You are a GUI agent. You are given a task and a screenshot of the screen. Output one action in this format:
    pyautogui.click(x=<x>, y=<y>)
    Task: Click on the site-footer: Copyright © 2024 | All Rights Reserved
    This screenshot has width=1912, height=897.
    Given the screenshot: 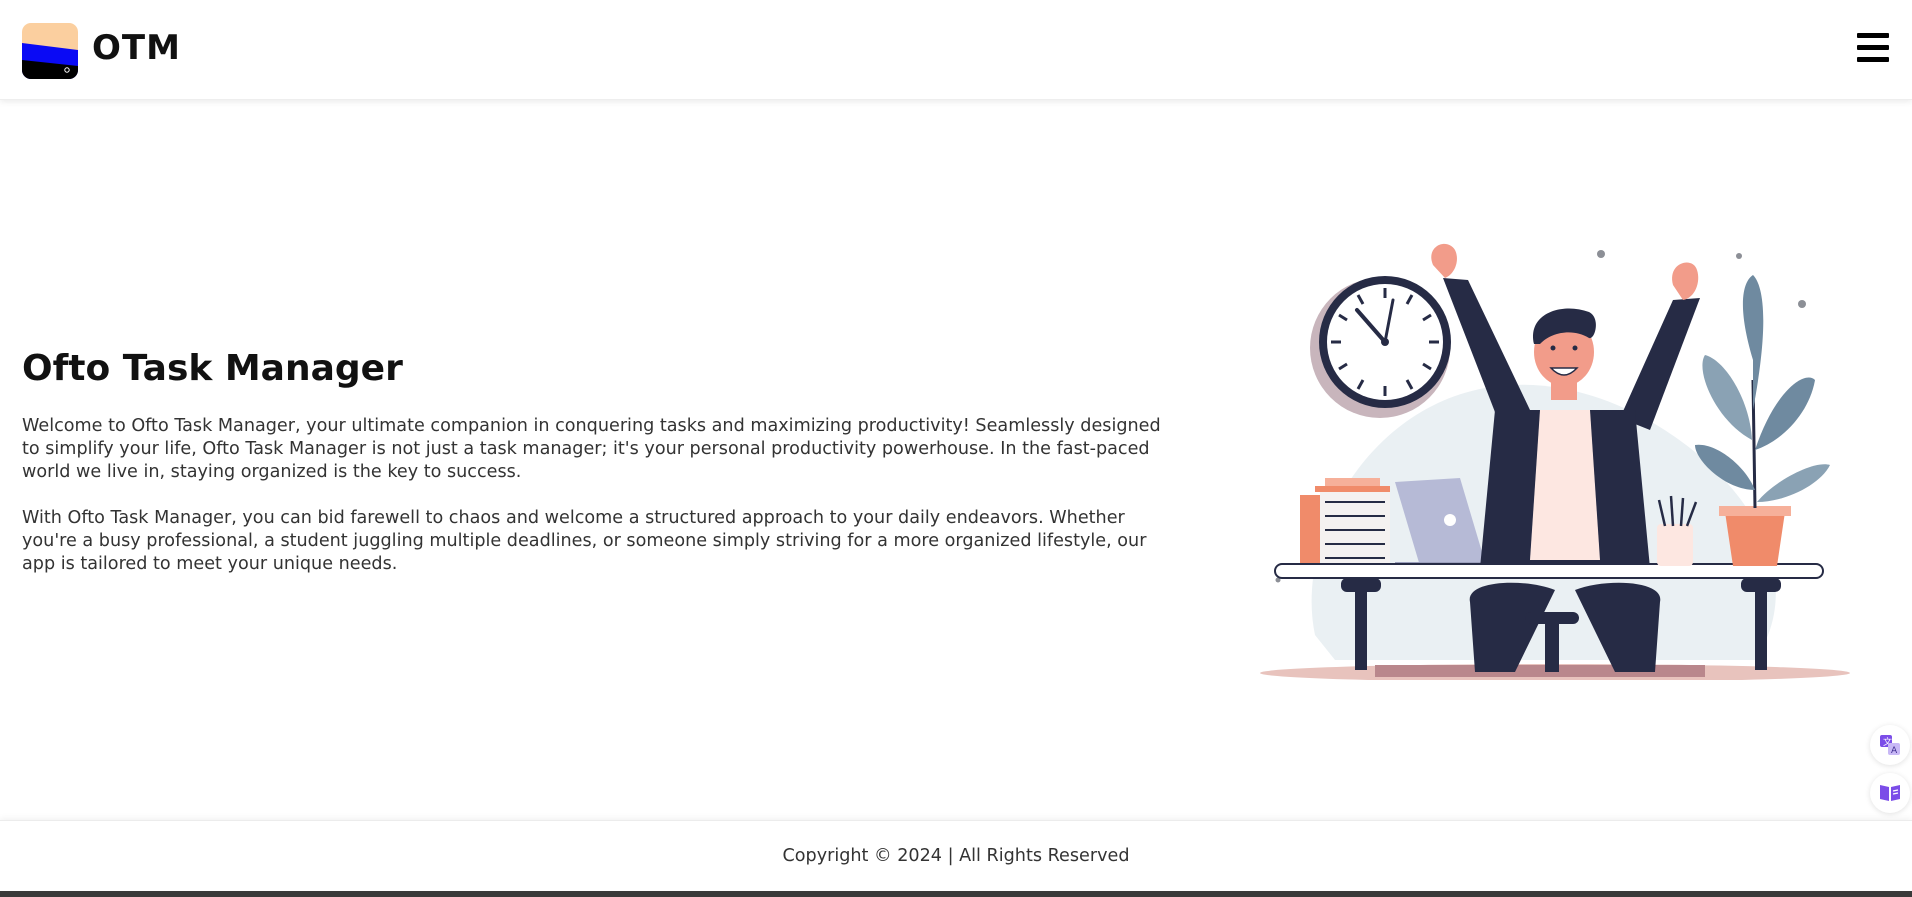 What is the action you would take?
    pyautogui.click(x=956, y=855)
    